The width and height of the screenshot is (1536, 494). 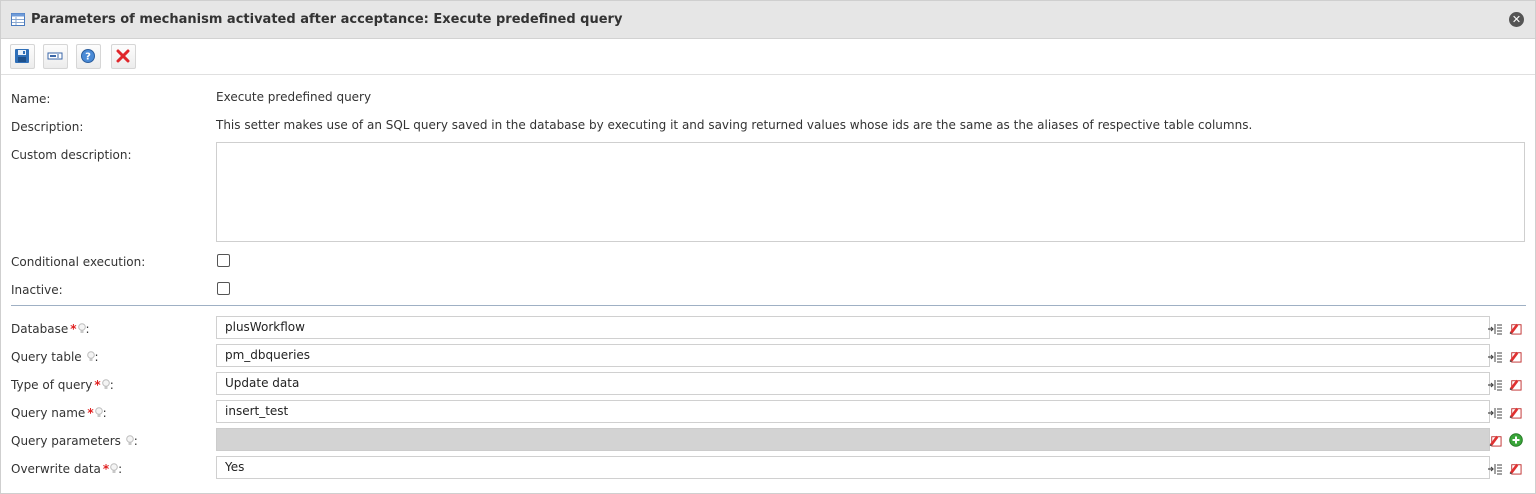 What do you see at coordinates (223, 288) in the screenshot?
I see `inactive-checkbox` at bounding box center [223, 288].